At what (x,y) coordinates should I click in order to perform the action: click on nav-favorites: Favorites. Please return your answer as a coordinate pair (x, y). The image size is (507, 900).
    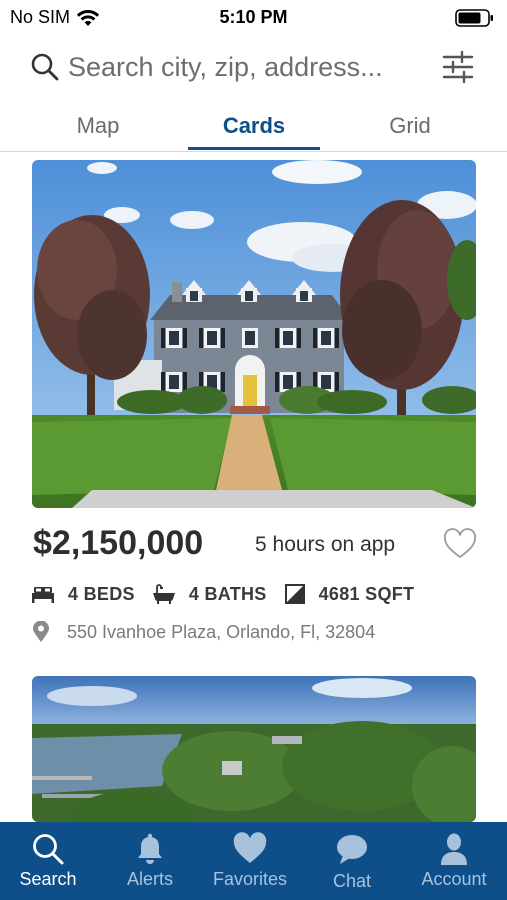
    Looking at the image, I should click on (250, 861).